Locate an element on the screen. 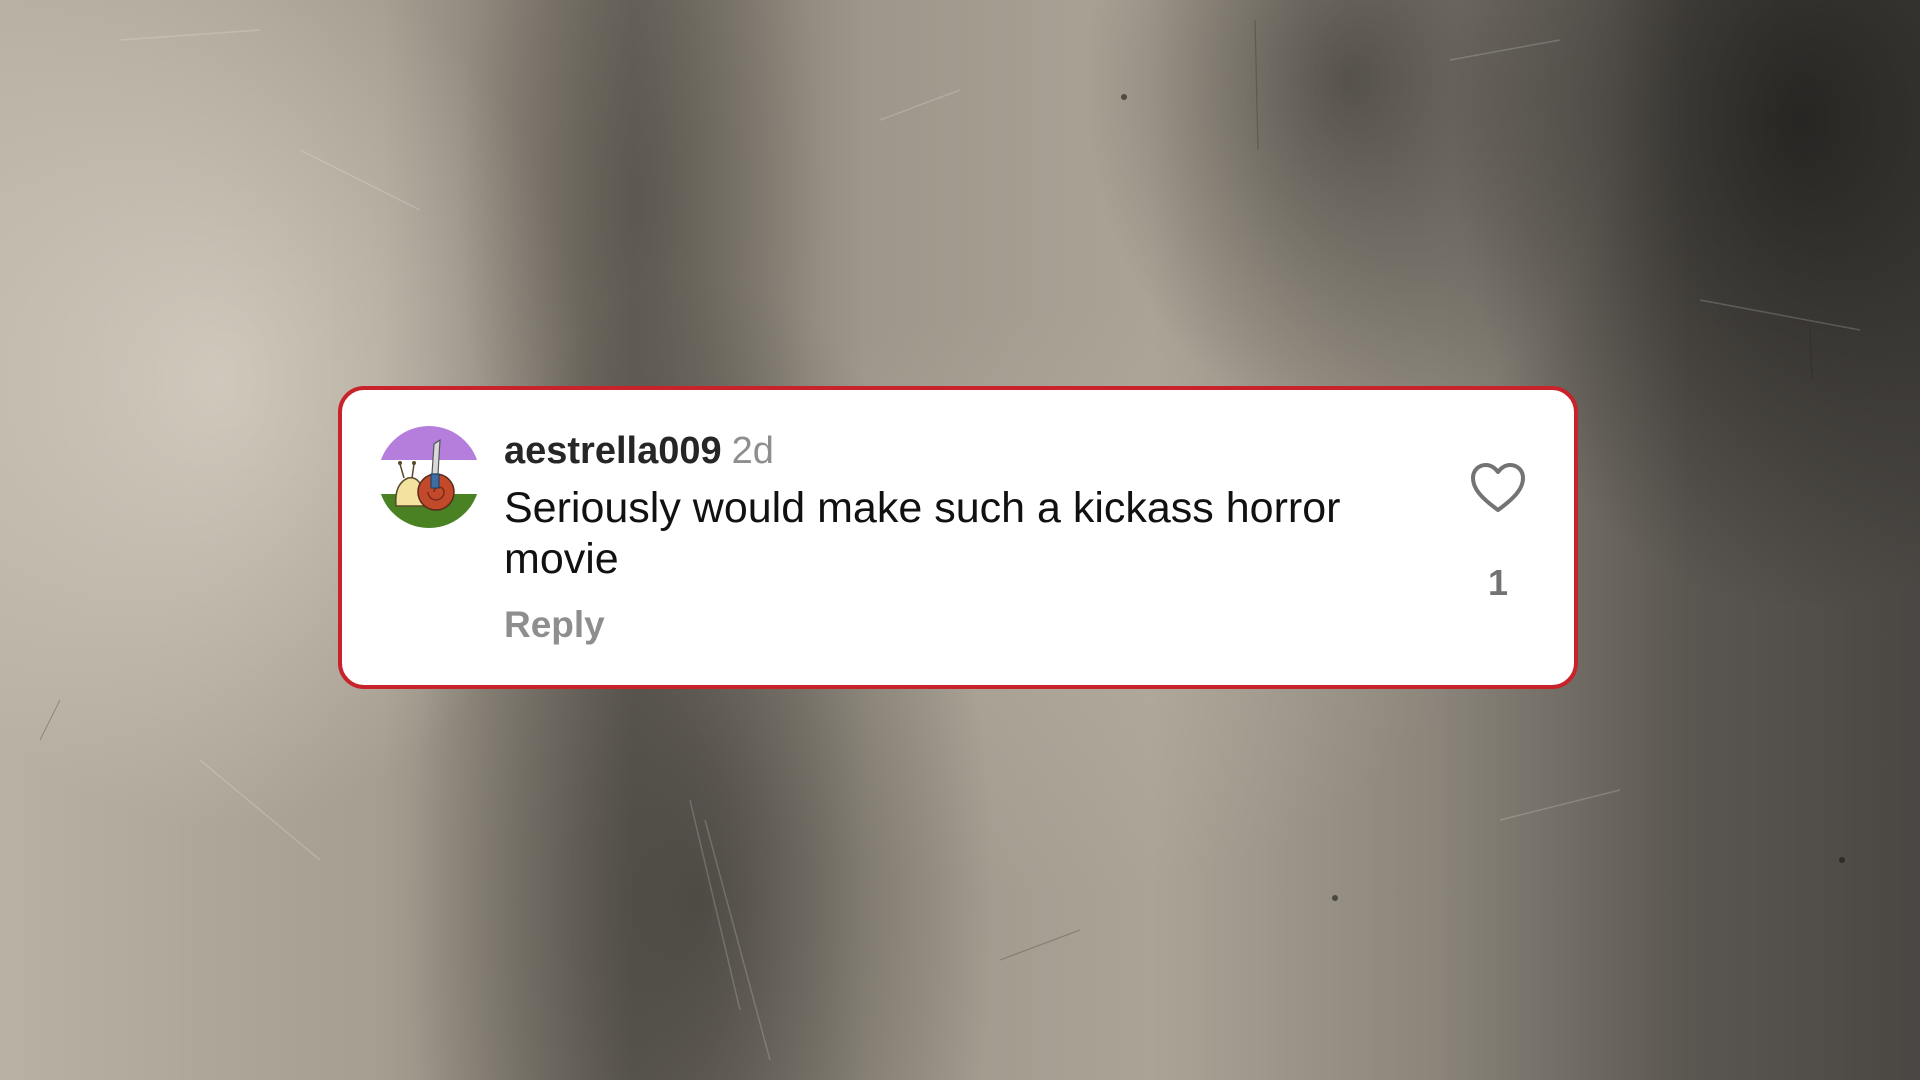  comment-timestamp: 2d is located at coordinates (752, 451).